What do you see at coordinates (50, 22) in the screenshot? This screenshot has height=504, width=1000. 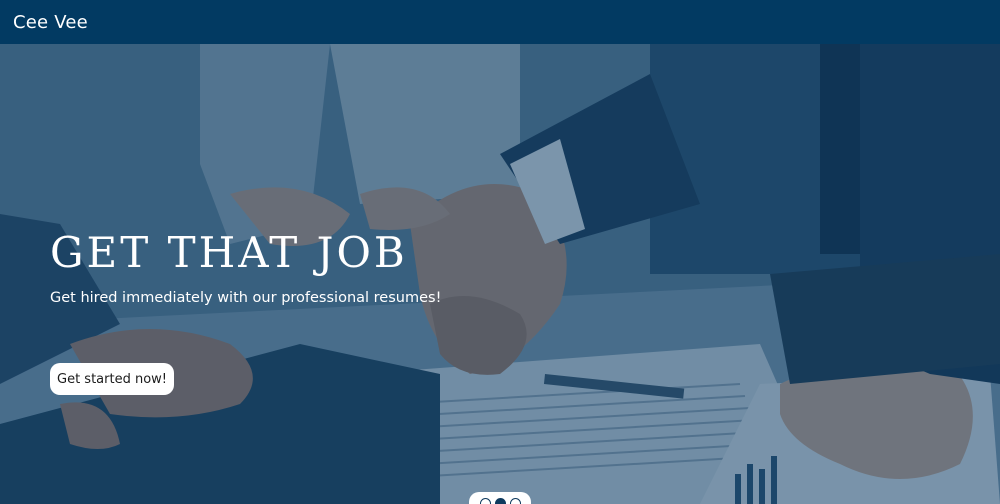 I see `brand-logo-text: Cee Vee` at bounding box center [50, 22].